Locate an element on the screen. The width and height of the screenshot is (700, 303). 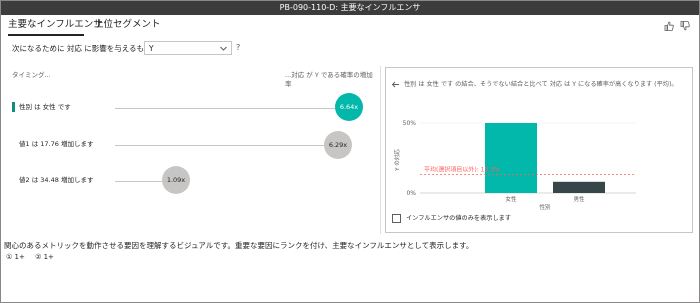
tab-key-influencers: 主要なインフルエンサ is located at coordinates (55, 25).